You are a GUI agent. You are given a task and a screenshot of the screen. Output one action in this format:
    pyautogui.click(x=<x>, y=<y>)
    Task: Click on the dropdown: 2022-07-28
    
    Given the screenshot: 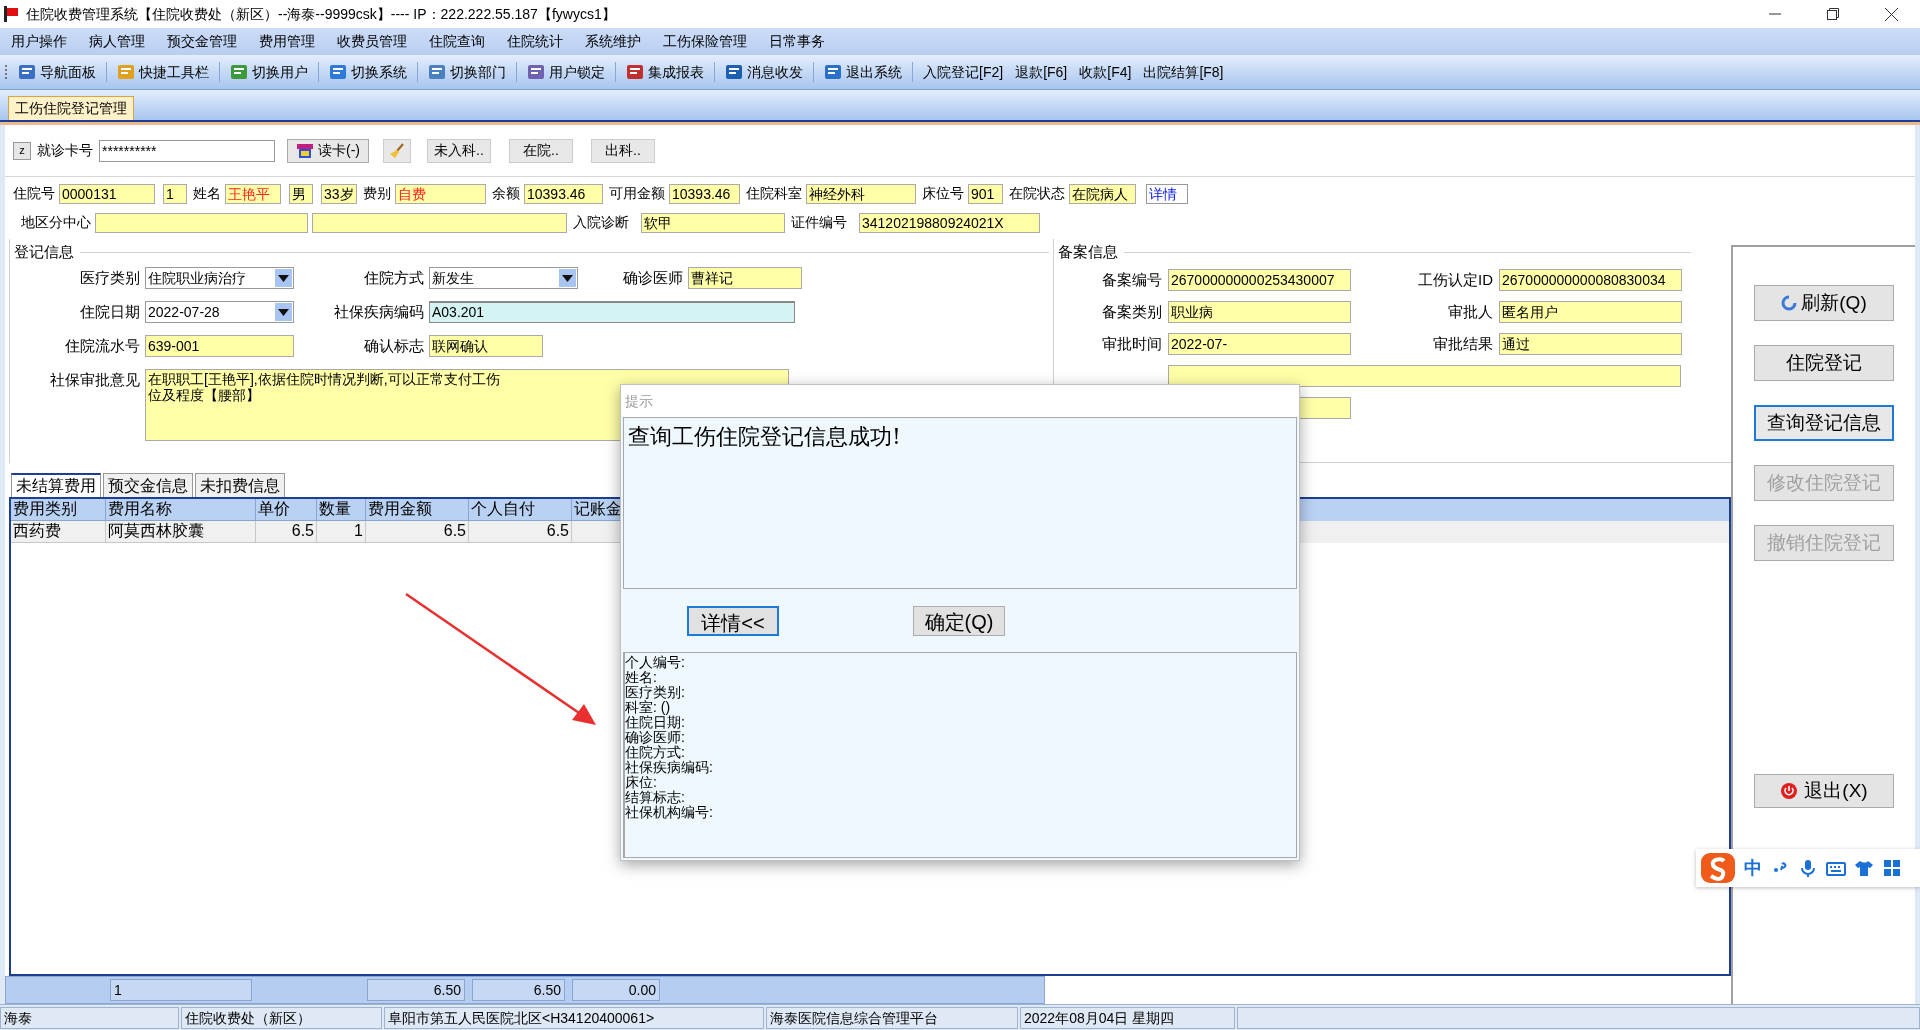 What is the action you would take?
    pyautogui.click(x=219, y=312)
    